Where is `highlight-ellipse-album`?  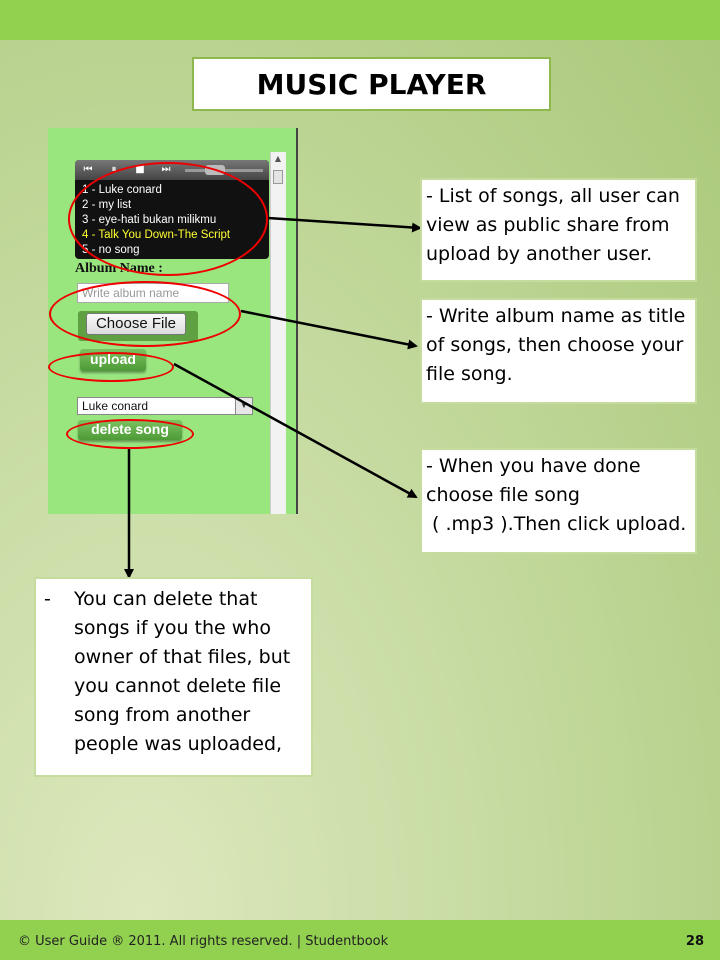 highlight-ellipse-album is located at coordinates (145, 314).